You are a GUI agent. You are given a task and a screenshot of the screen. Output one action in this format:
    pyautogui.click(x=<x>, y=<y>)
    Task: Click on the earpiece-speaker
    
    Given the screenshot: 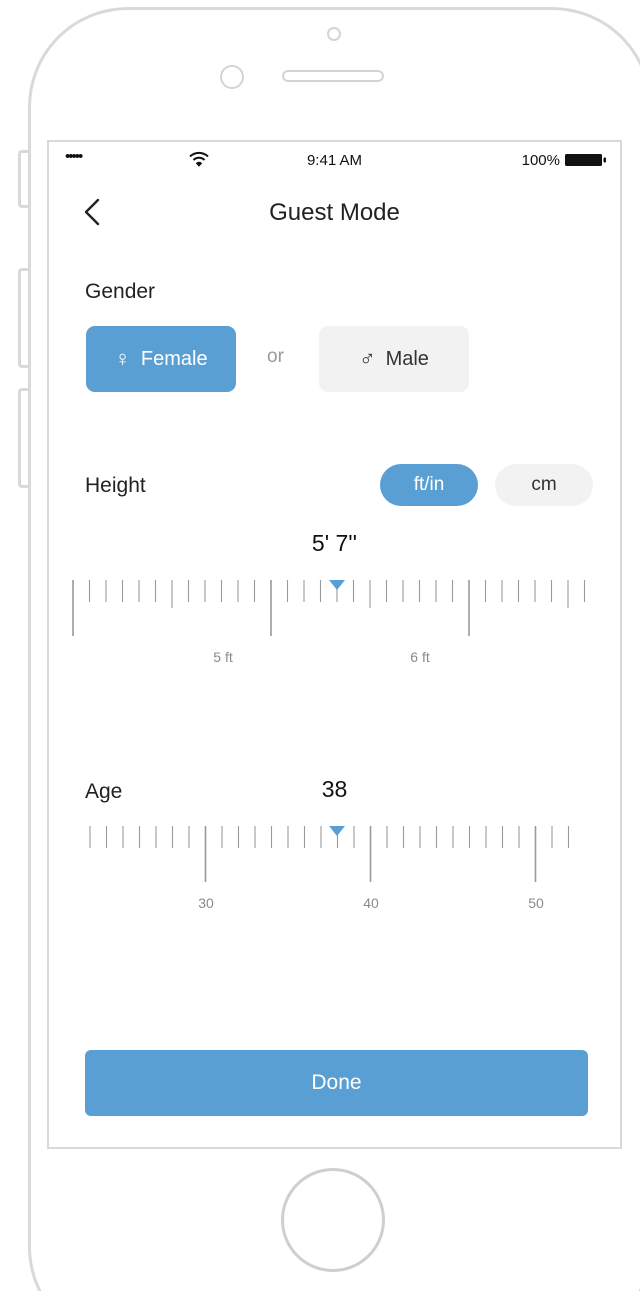 What is the action you would take?
    pyautogui.click(x=333, y=76)
    